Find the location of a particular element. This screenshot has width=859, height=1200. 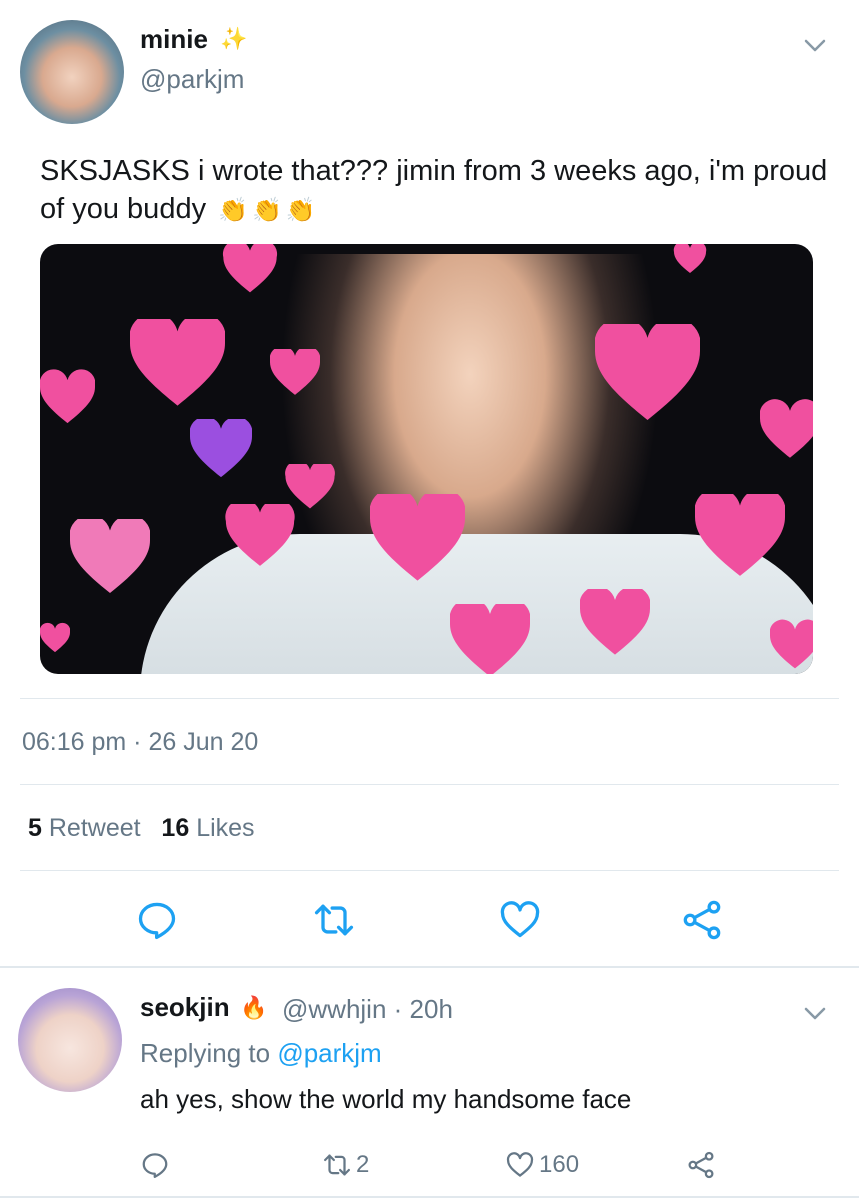

share-button is located at coordinates (702, 920).